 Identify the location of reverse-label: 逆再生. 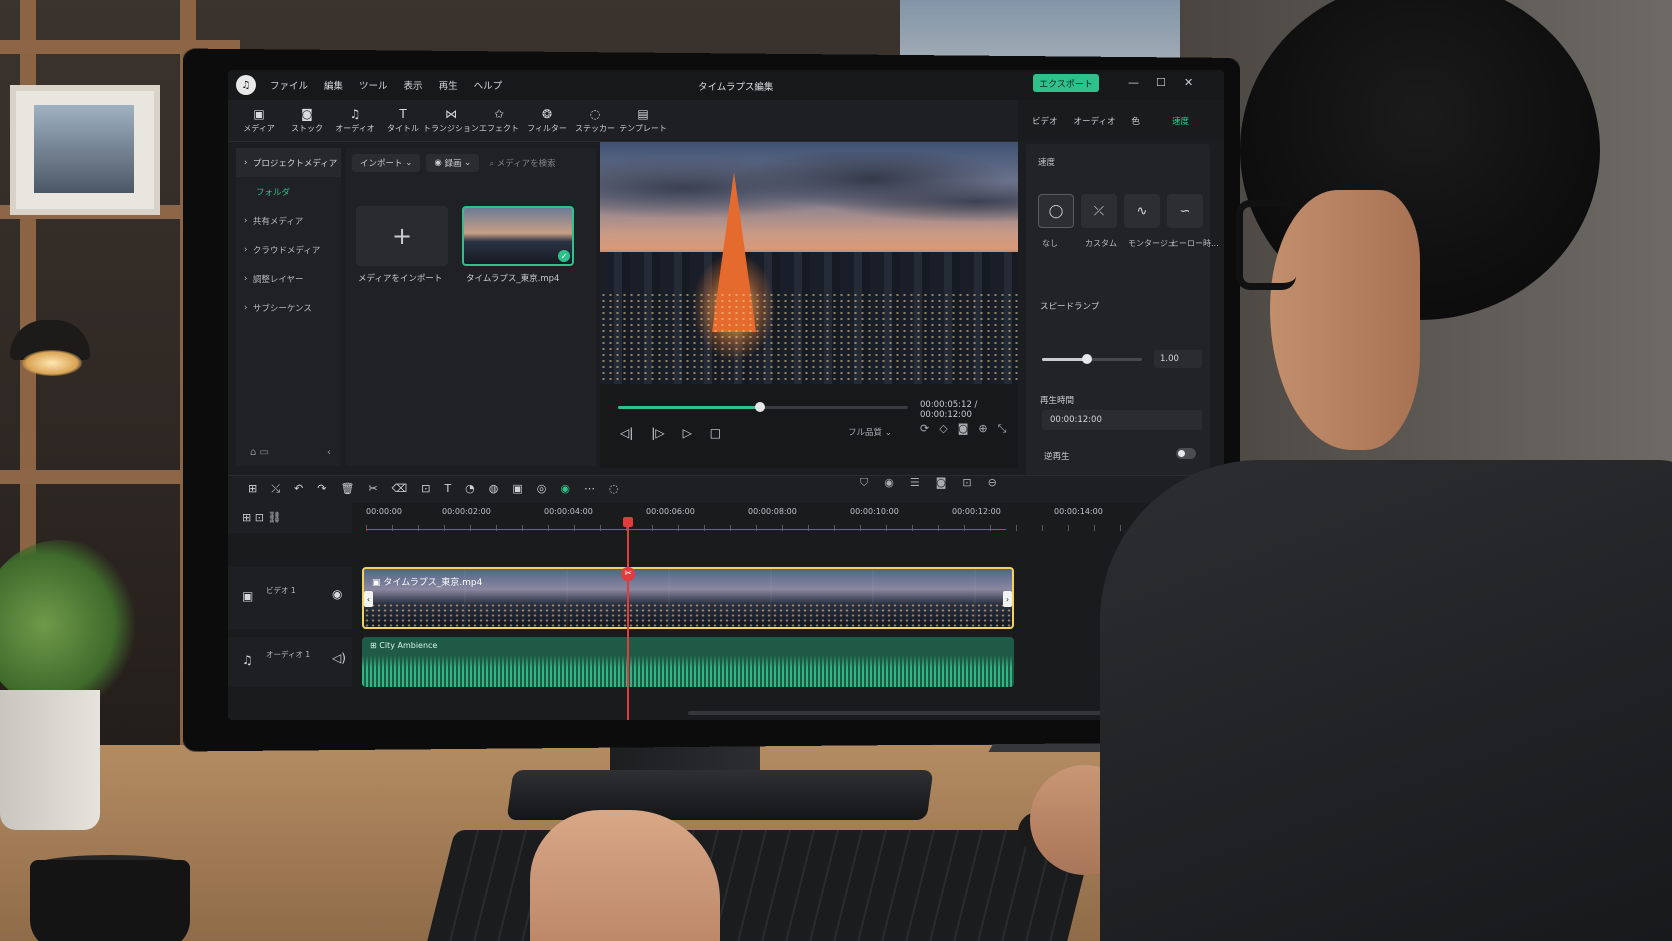
(1057, 457).